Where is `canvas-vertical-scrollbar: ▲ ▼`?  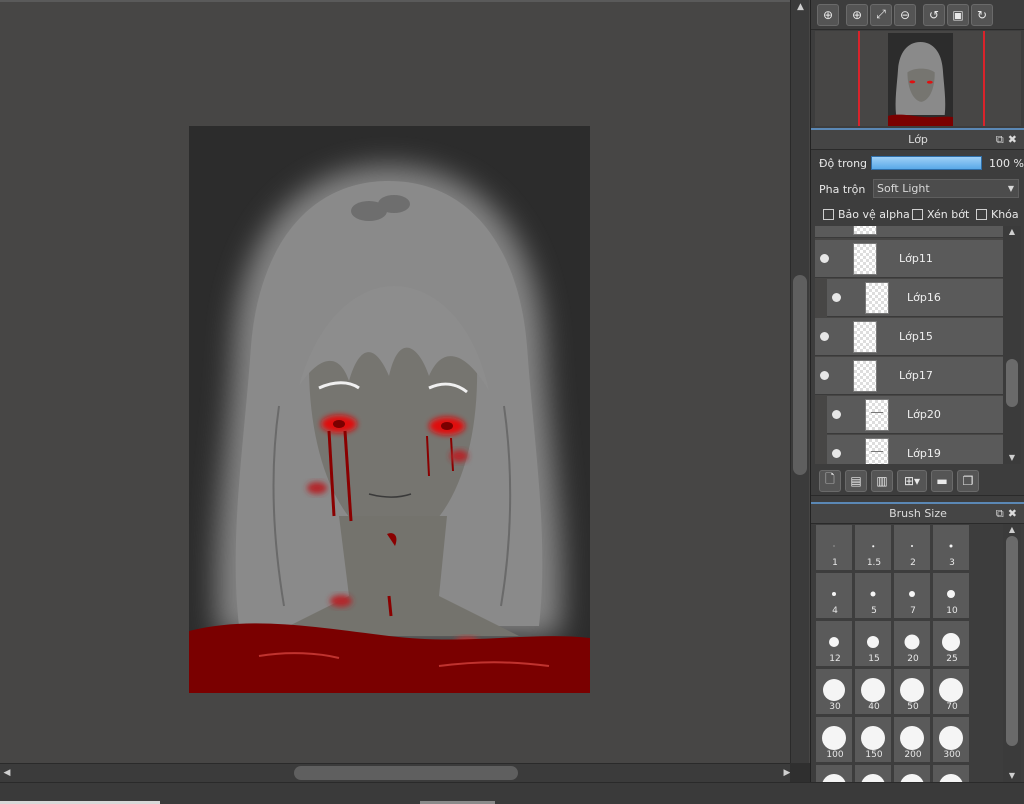
canvas-vertical-scrollbar: ▲ ▼ is located at coordinates (799, 391).